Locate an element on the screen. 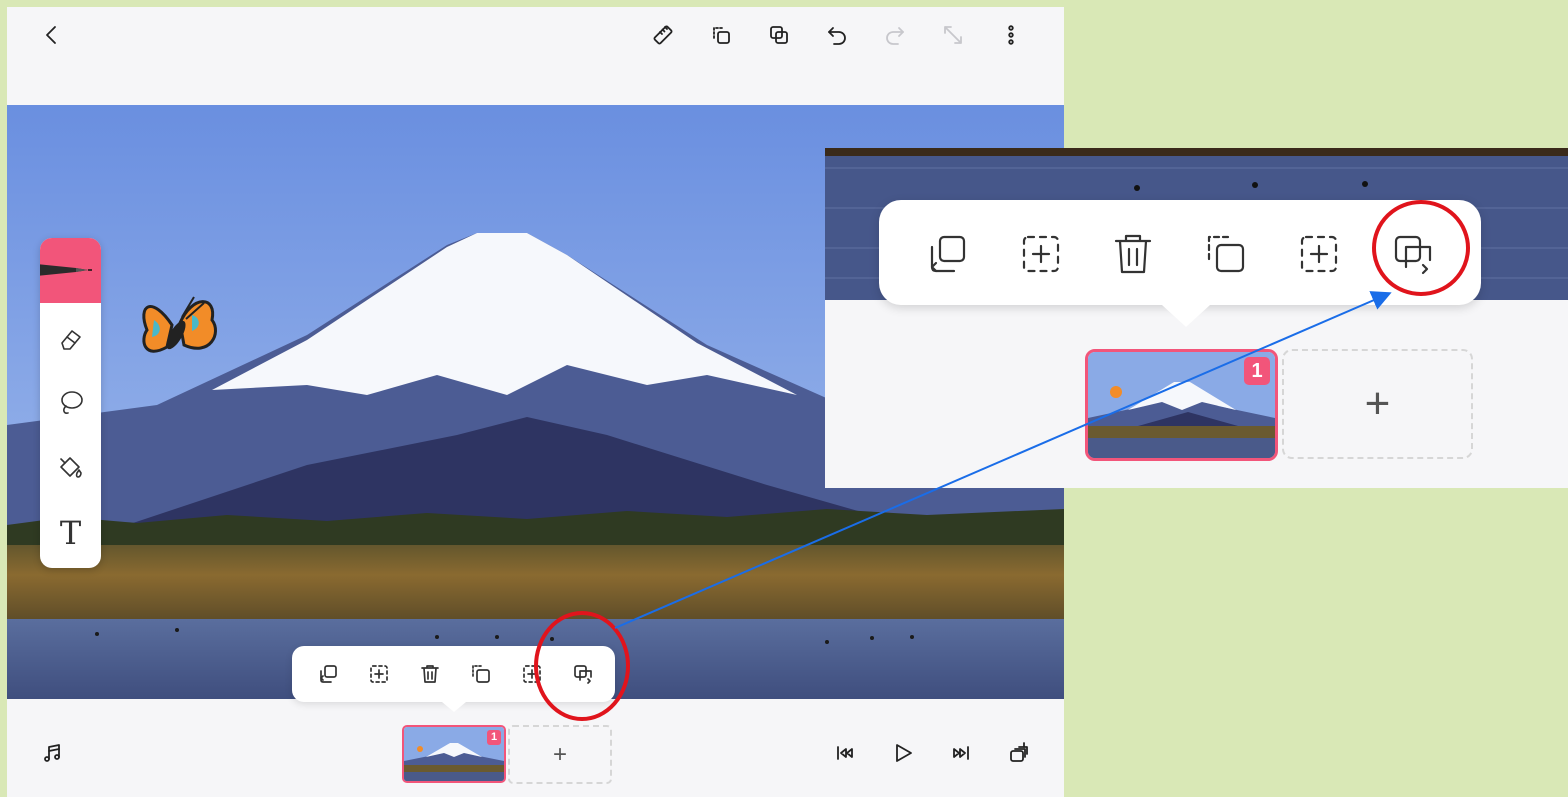 The image size is (1568, 797). skip-start-icon is located at coordinates (845, 753).